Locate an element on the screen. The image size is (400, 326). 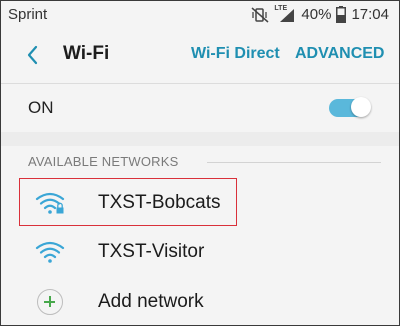
add-network-row: Add network is located at coordinates (200, 301).